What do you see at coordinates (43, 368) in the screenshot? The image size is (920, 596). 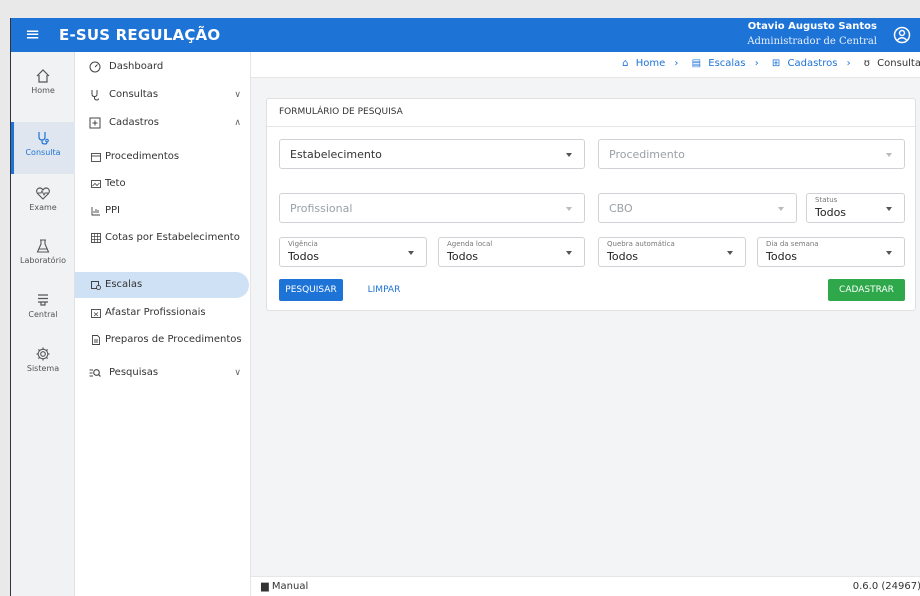 I see `rail-label: Sistema` at bounding box center [43, 368].